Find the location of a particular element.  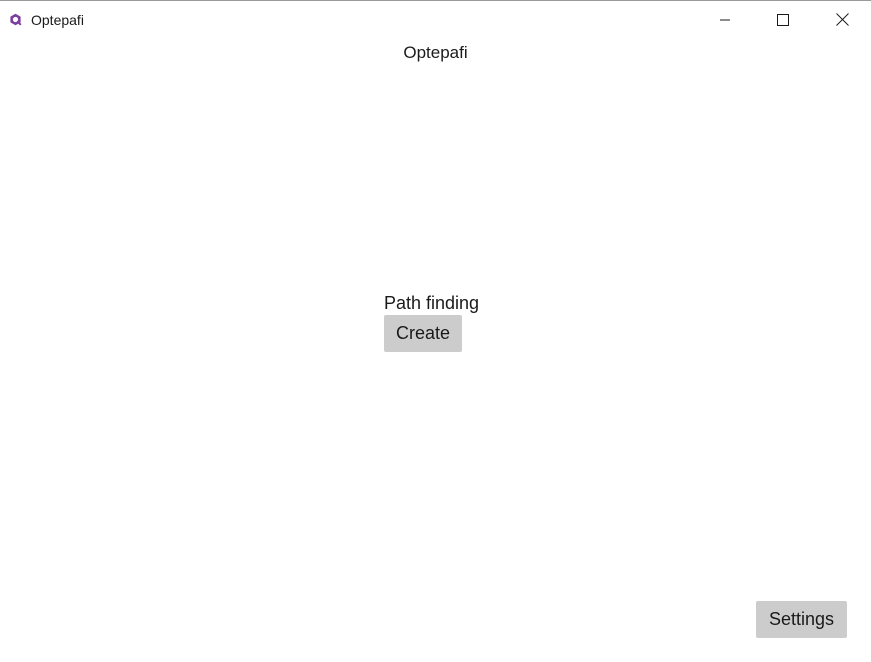

close-icon is located at coordinates (842, 19).